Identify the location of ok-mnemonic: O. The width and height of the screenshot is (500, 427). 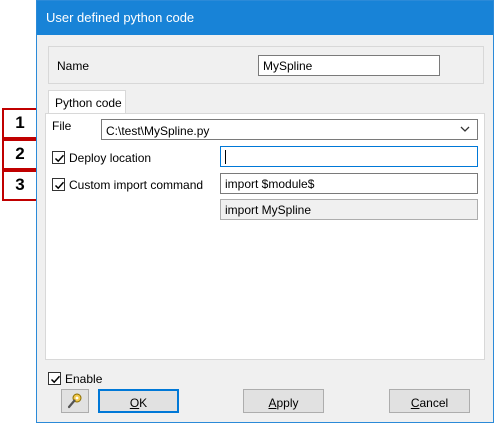
(134, 403).